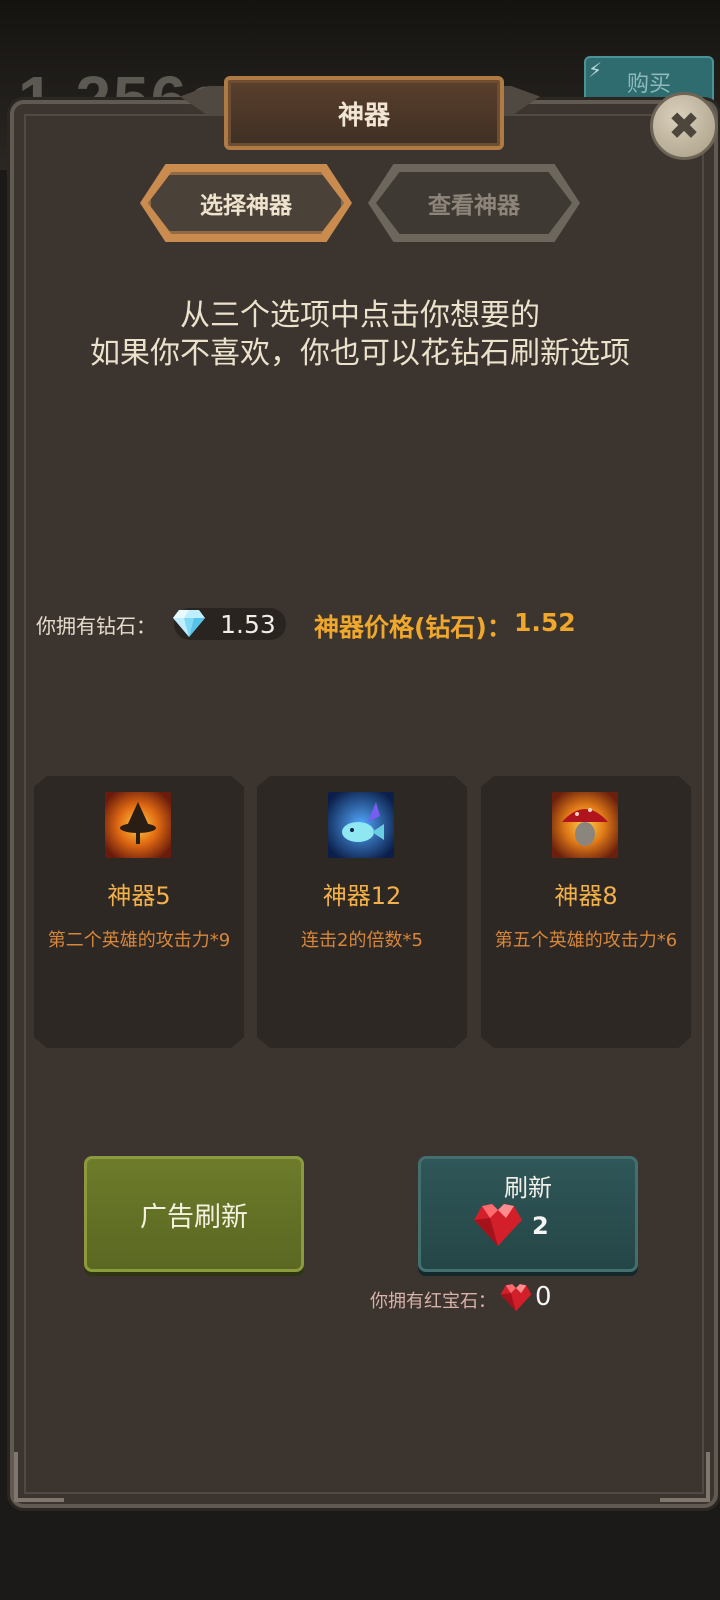 The width and height of the screenshot is (720, 1600). I want to click on instruction-line-2: 如果你不喜欢，你也可以花钻石刷新选项, so click(360, 353).